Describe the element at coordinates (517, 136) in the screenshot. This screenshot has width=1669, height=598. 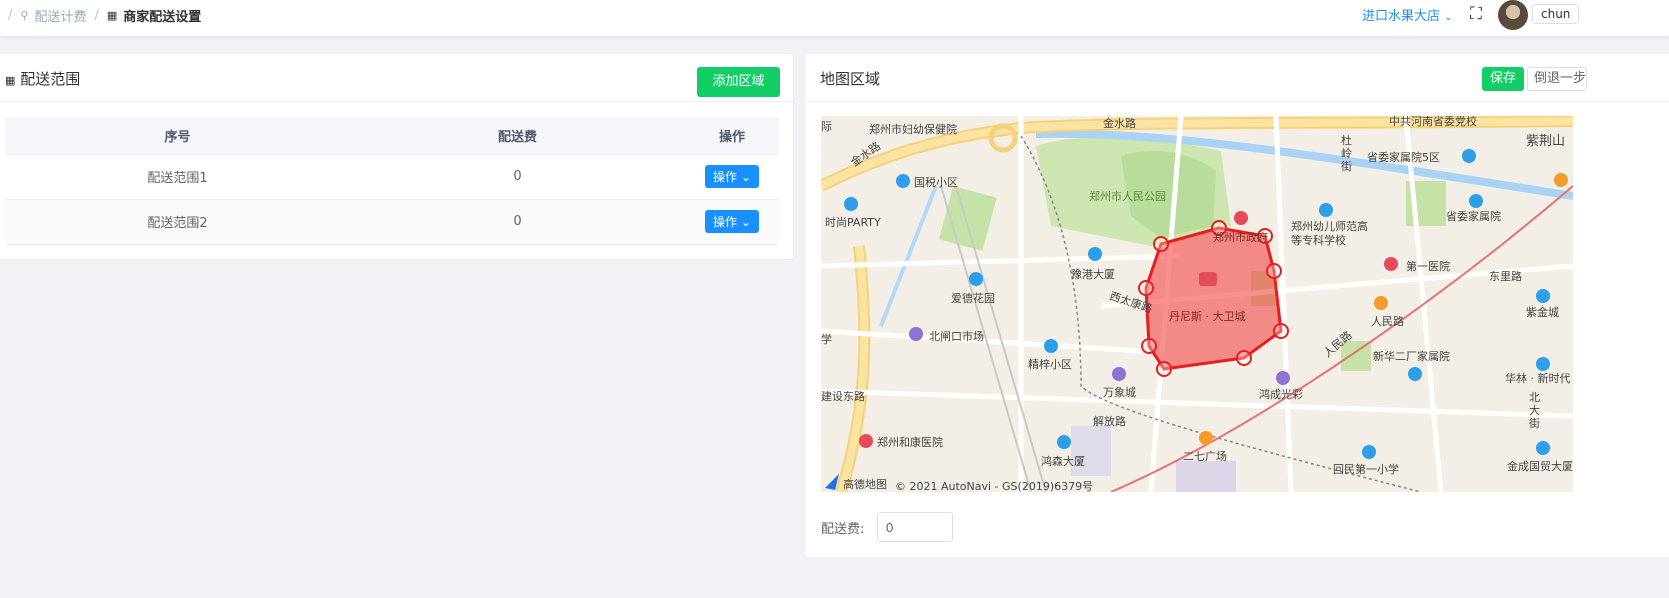
I see `column-header-fee: 配送费` at that location.